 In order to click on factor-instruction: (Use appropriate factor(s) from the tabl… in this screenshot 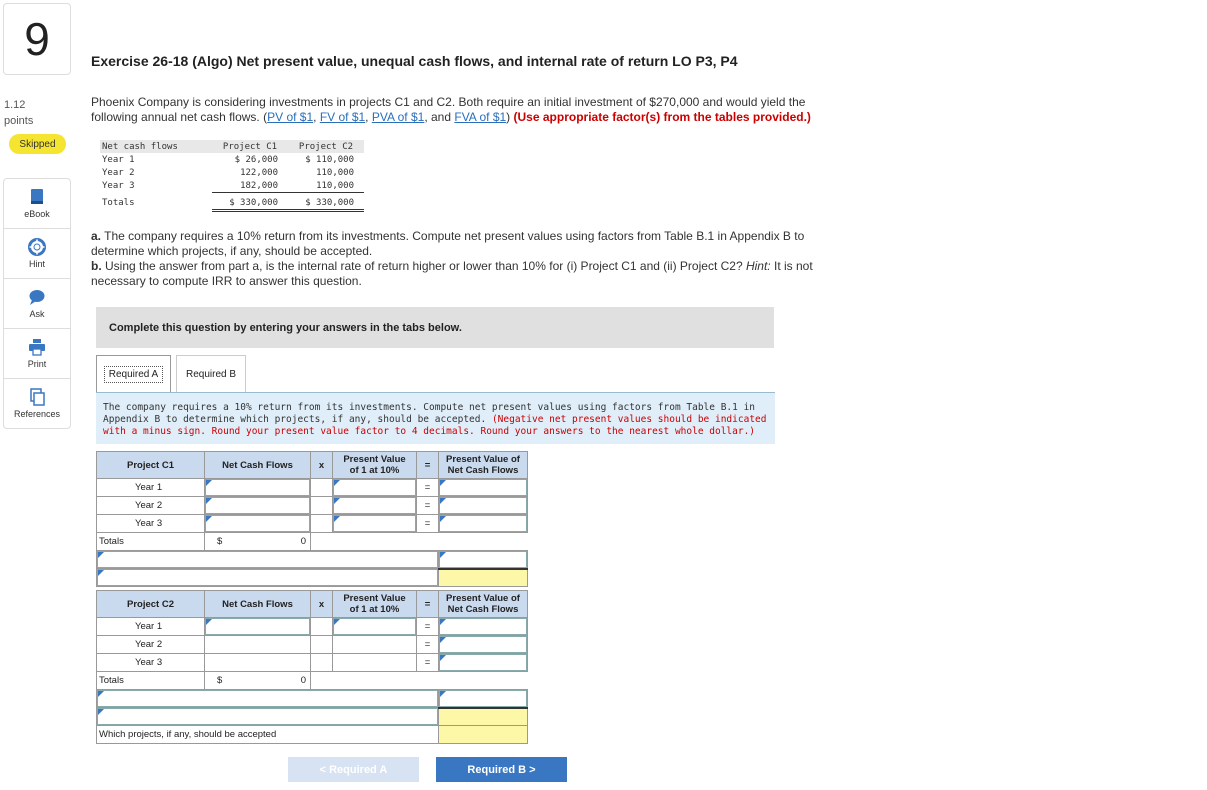, I will do `click(662, 117)`.